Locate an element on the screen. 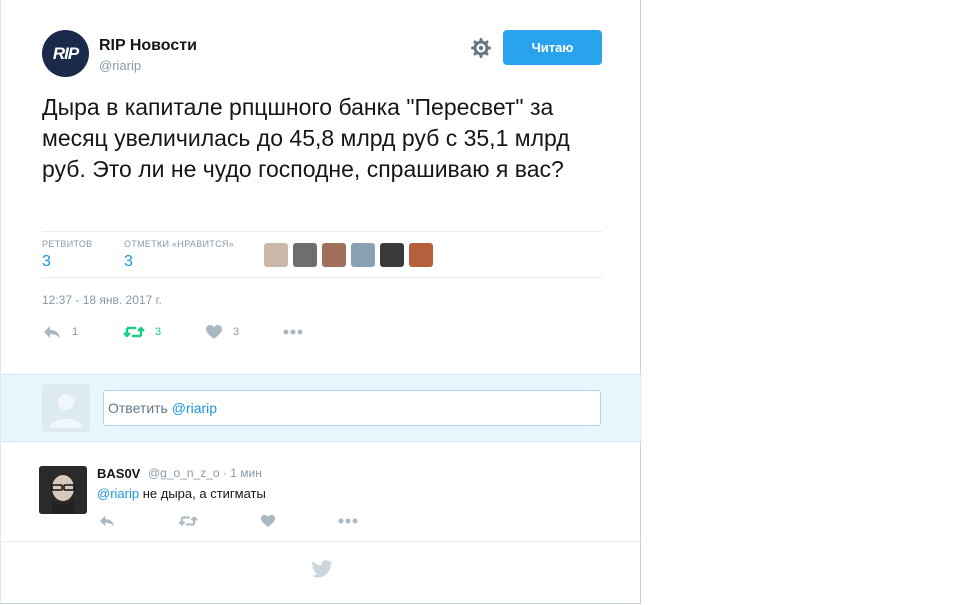 This screenshot has width=960, height=605. gear-icon is located at coordinates (481, 48).